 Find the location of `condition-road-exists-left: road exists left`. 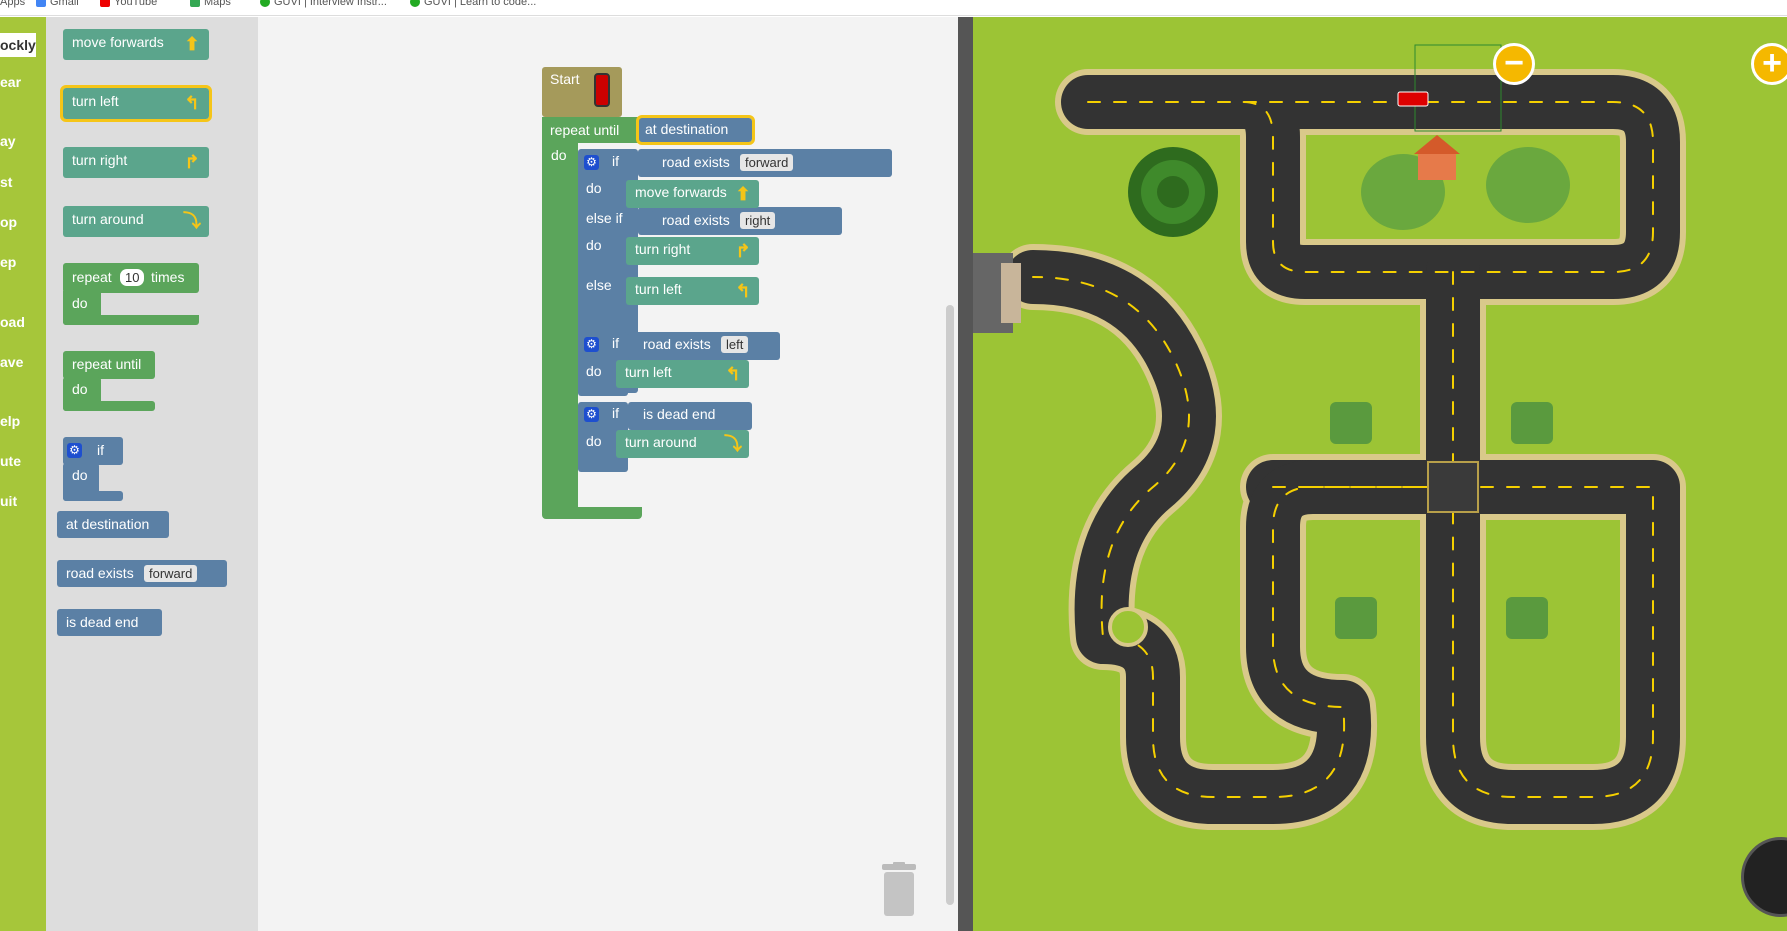

condition-road-exists-left: road exists left is located at coordinates (704, 346).